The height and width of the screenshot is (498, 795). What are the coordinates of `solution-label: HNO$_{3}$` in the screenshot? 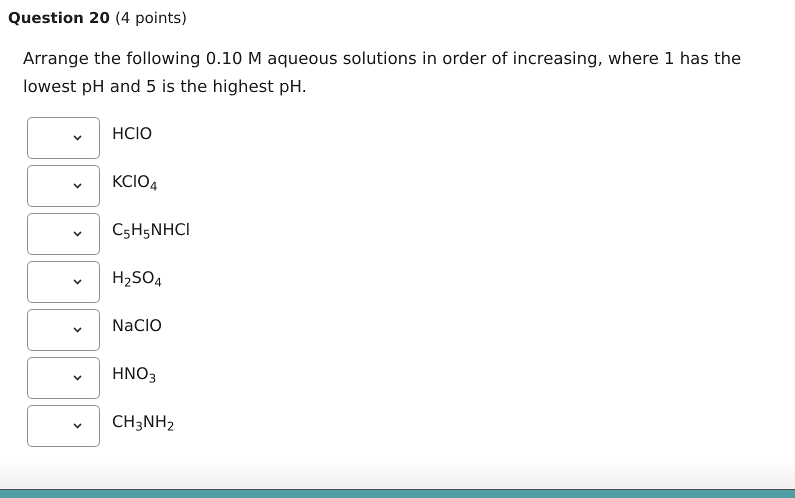 It's located at (134, 373).